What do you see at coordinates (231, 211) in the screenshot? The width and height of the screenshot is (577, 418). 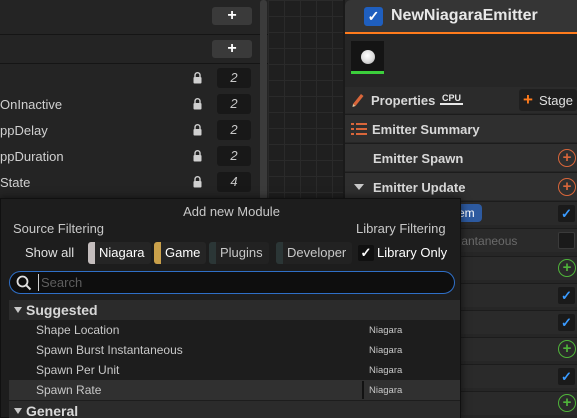 I see `popup-title: Add new Module` at bounding box center [231, 211].